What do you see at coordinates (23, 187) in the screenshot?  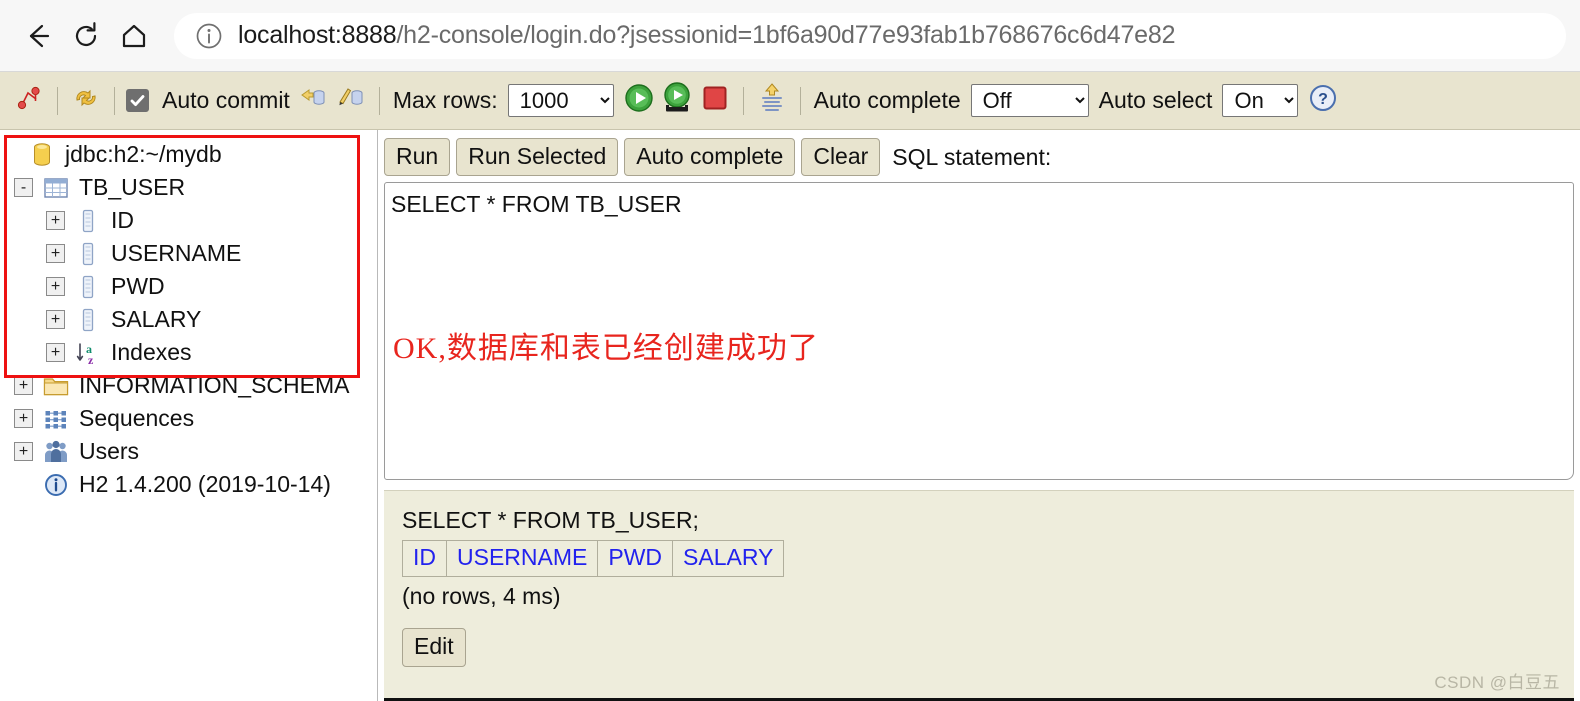 I see `collapse-toggle-icon: -` at bounding box center [23, 187].